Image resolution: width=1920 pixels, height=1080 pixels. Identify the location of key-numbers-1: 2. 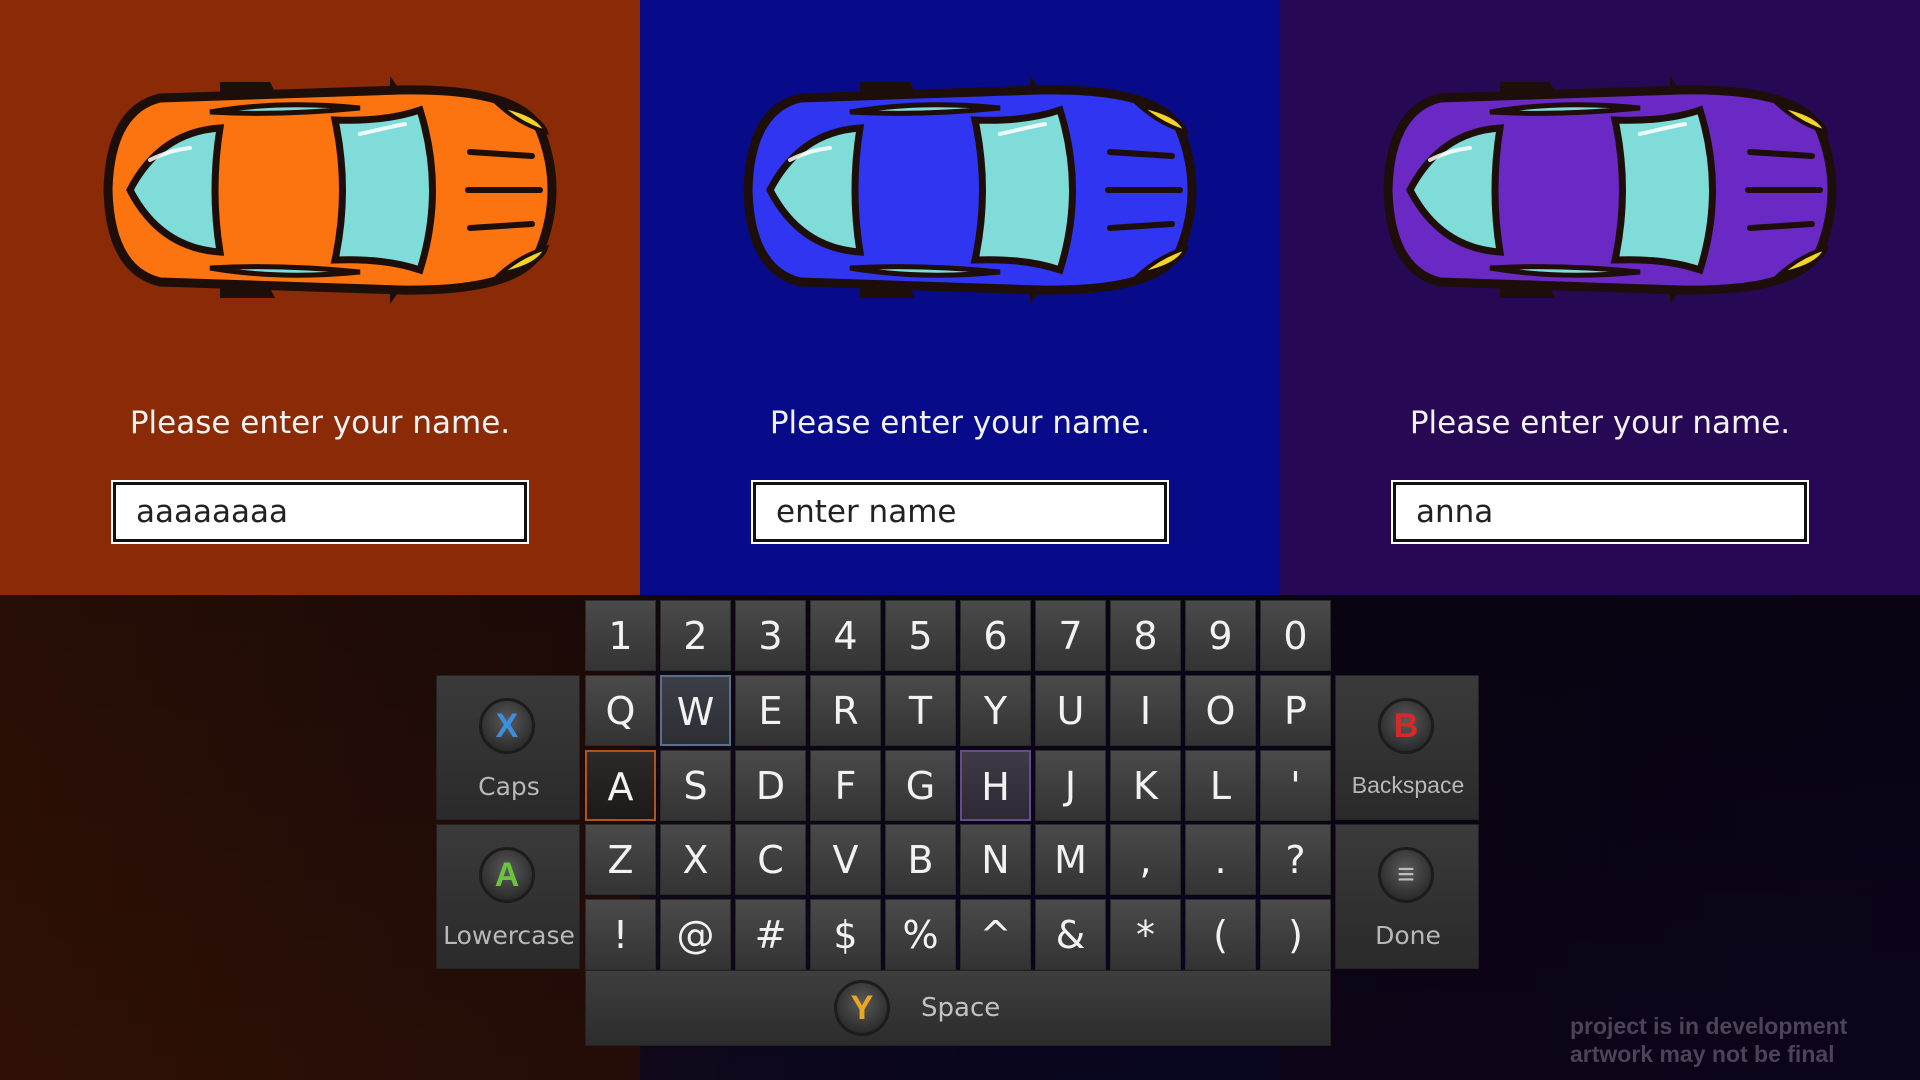
(695, 635).